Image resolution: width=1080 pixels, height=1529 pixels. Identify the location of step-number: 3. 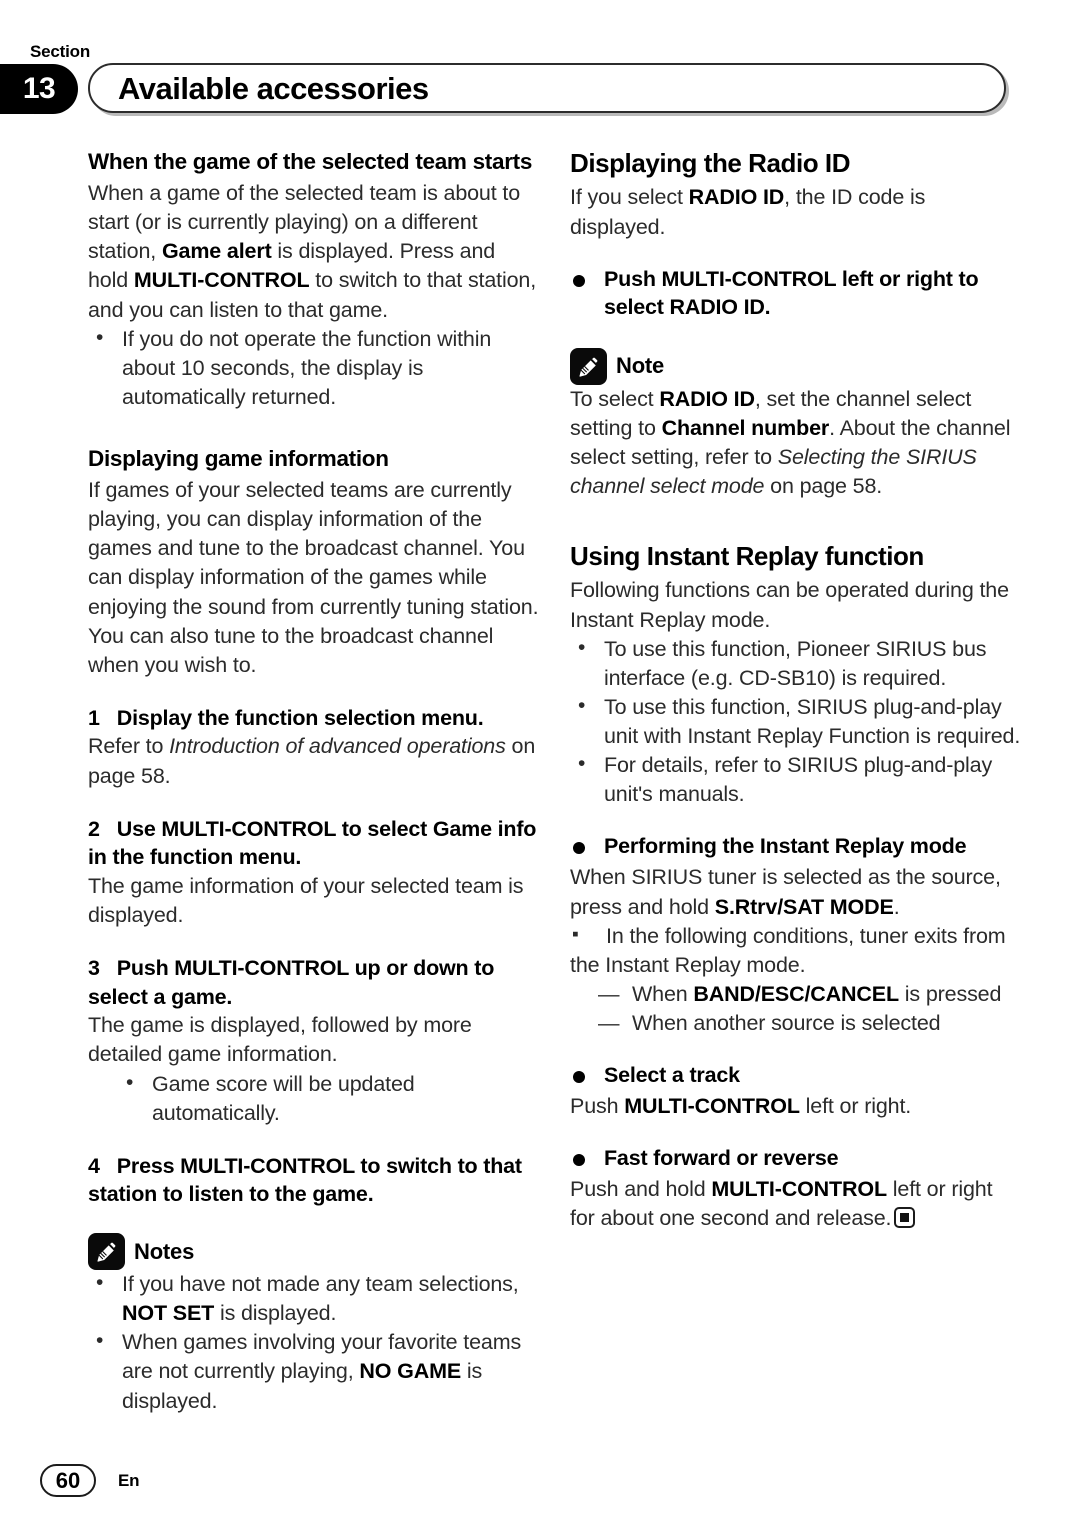
(94, 968).